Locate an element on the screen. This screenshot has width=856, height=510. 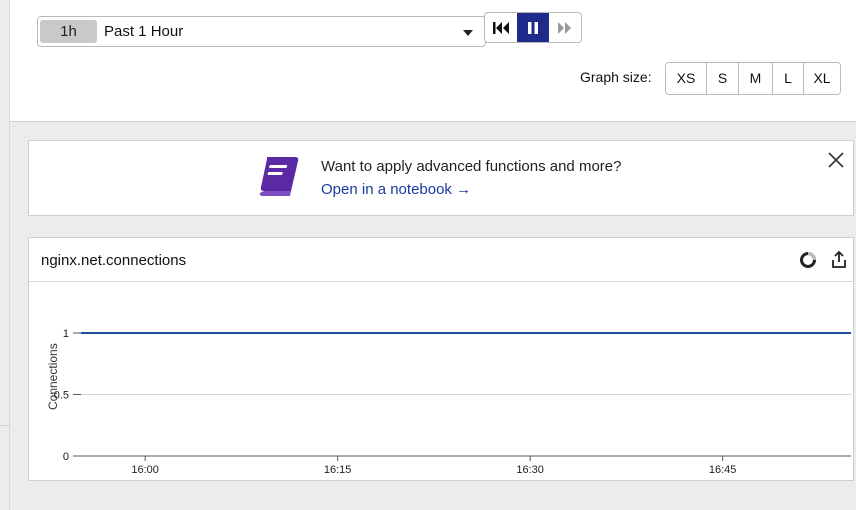
graph-size-xl-button: XL is located at coordinates (821, 78).